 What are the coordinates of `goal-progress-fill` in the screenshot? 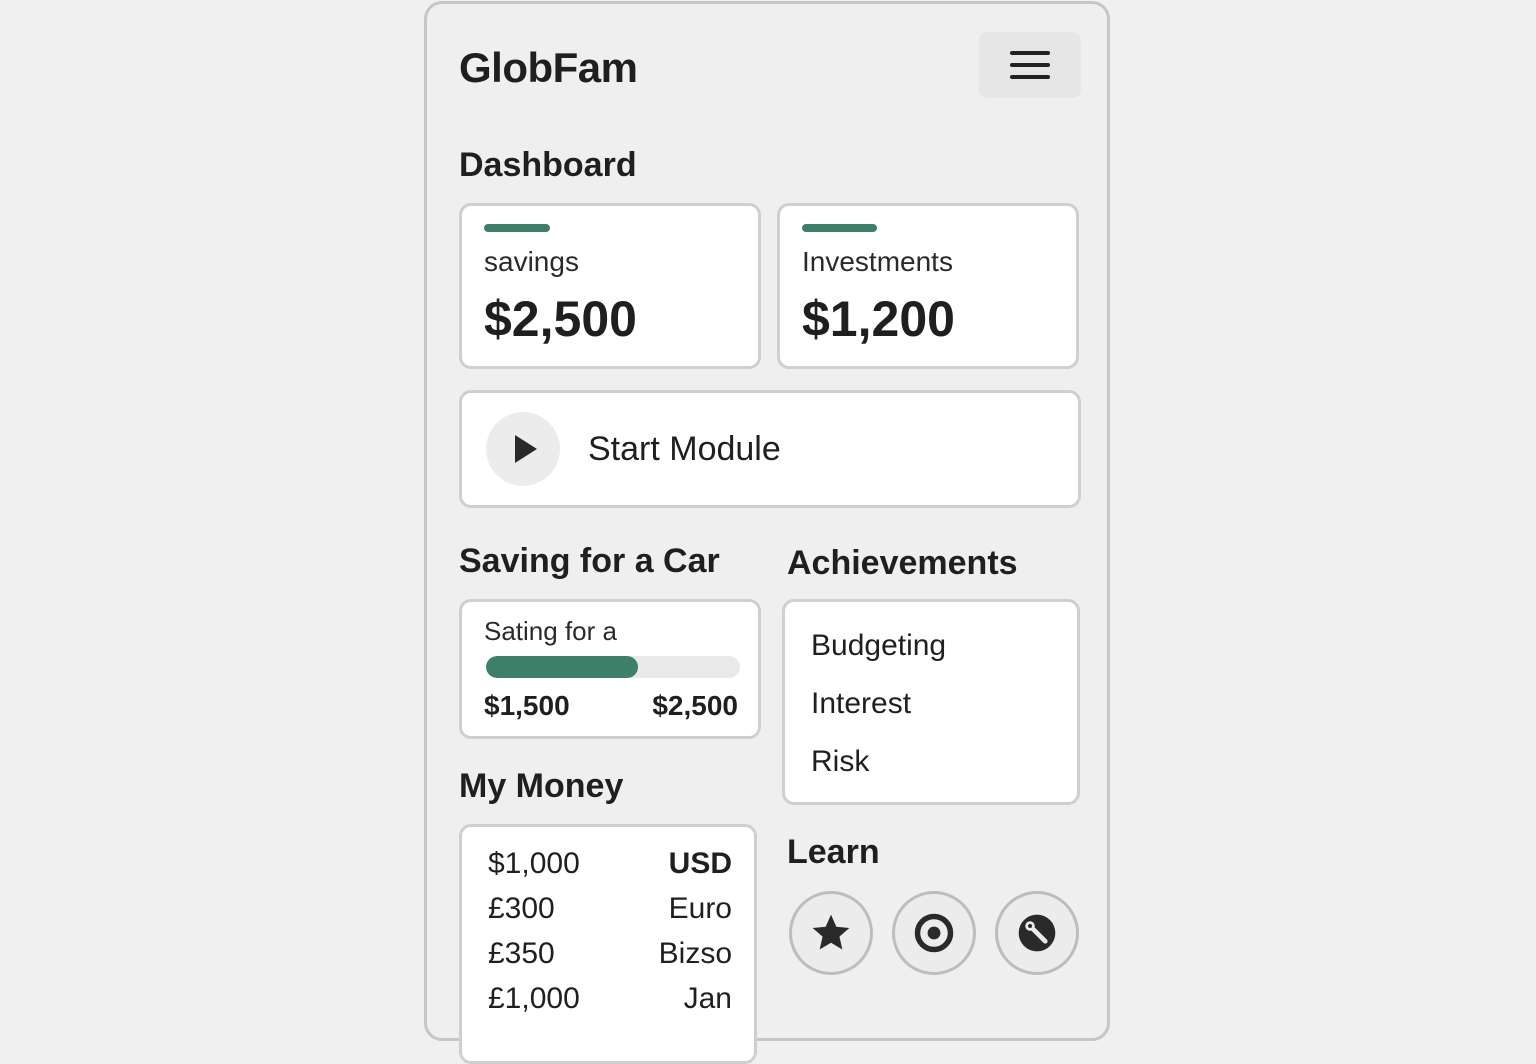 It's located at (562, 667).